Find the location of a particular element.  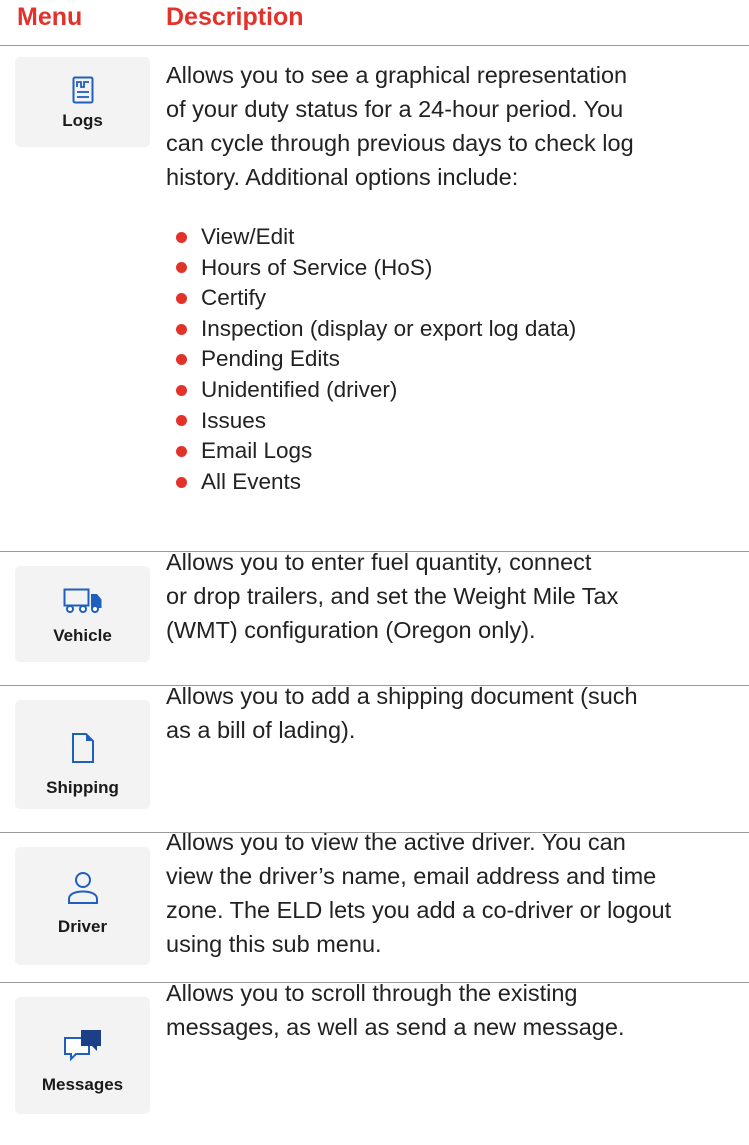

truck-icon is located at coordinates (82, 600).